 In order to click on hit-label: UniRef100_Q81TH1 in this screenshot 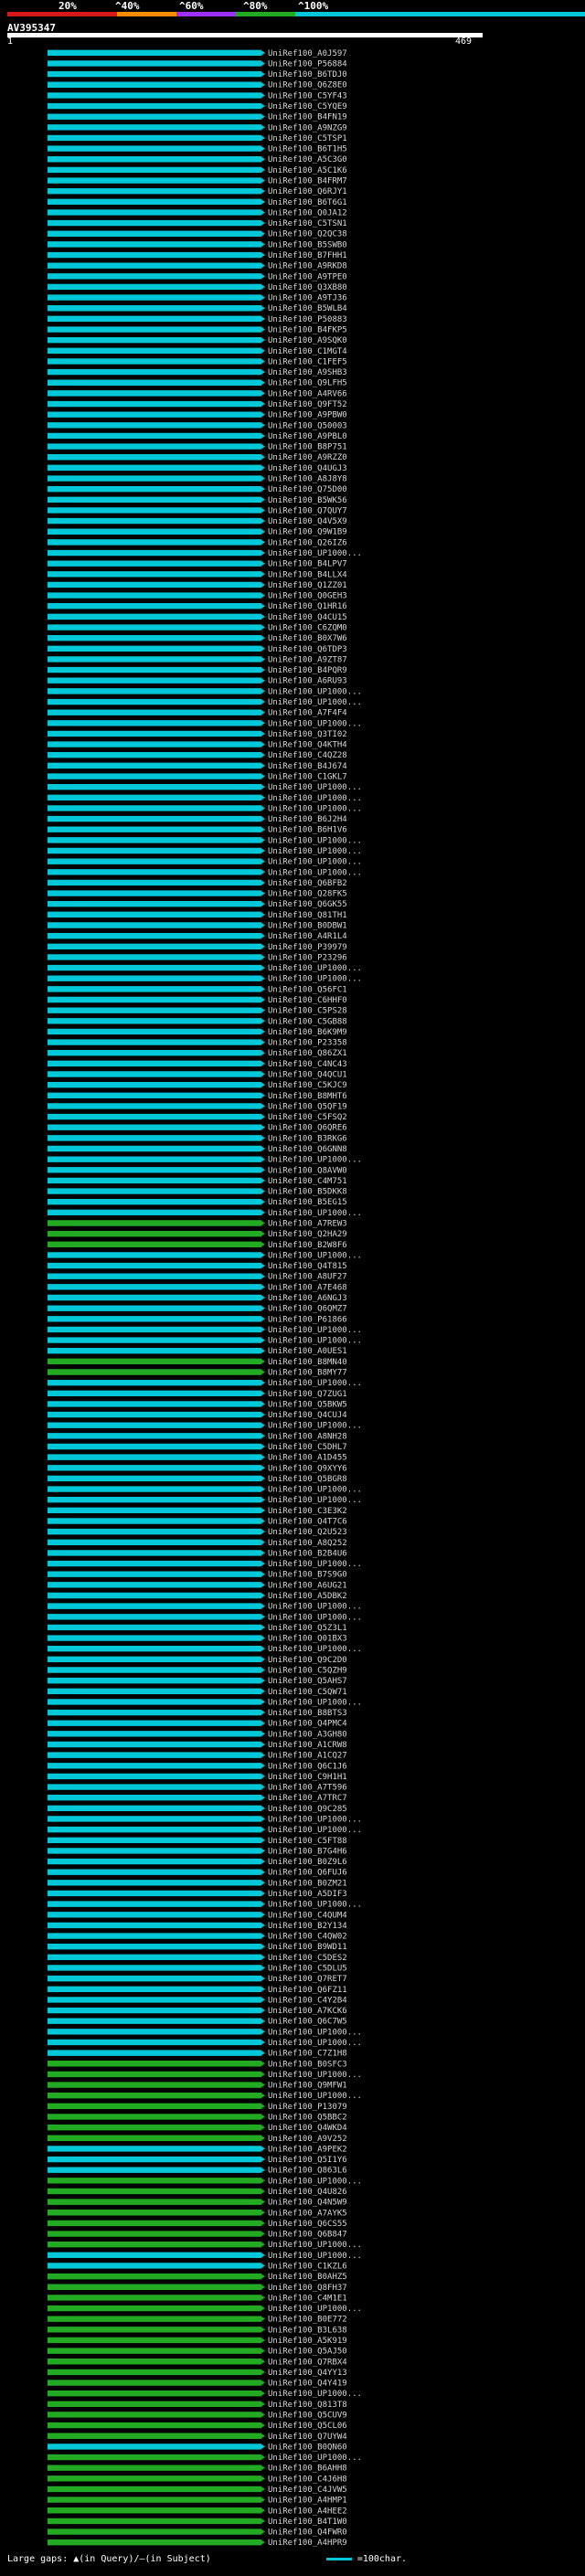, I will do `click(308, 915)`.